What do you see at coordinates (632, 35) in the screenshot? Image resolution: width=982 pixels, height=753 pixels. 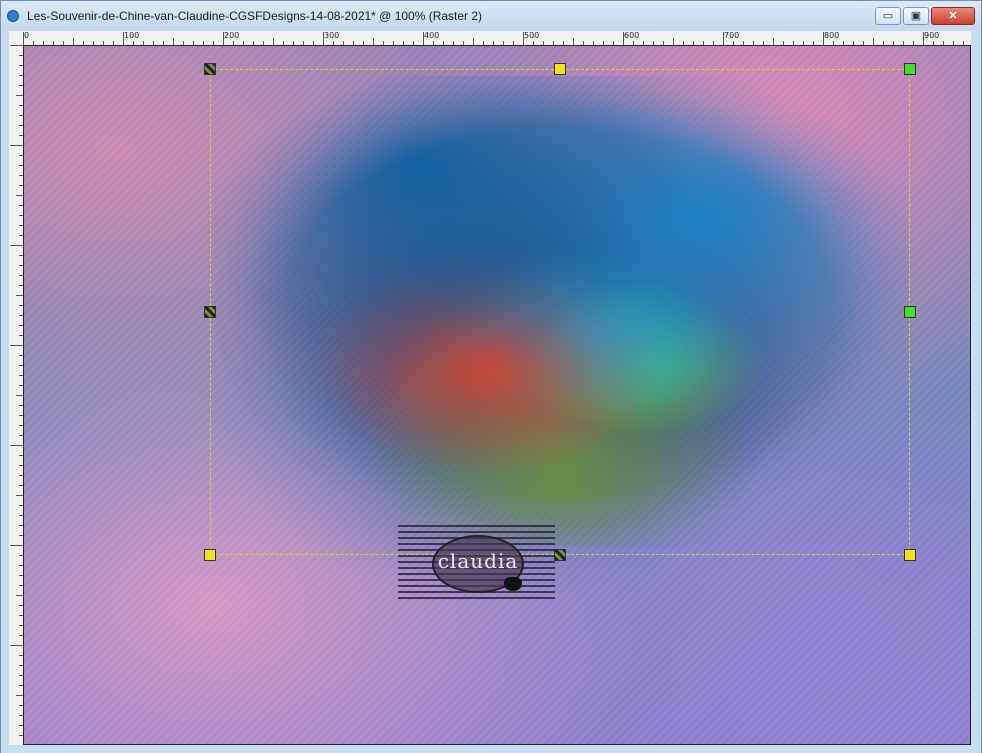 I see `ruler-label: 600` at bounding box center [632, 35].